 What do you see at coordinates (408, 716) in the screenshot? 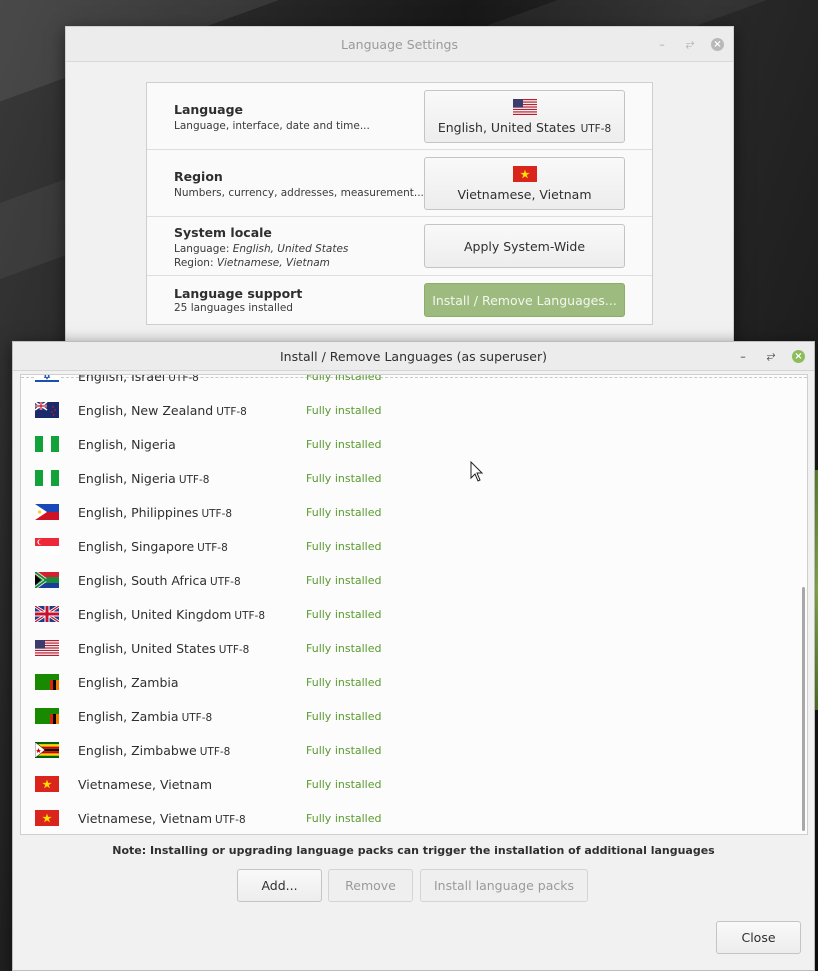
I see `list-item: English, Zambia UTF-8 Fully installed` at bounding box center [408, 716].